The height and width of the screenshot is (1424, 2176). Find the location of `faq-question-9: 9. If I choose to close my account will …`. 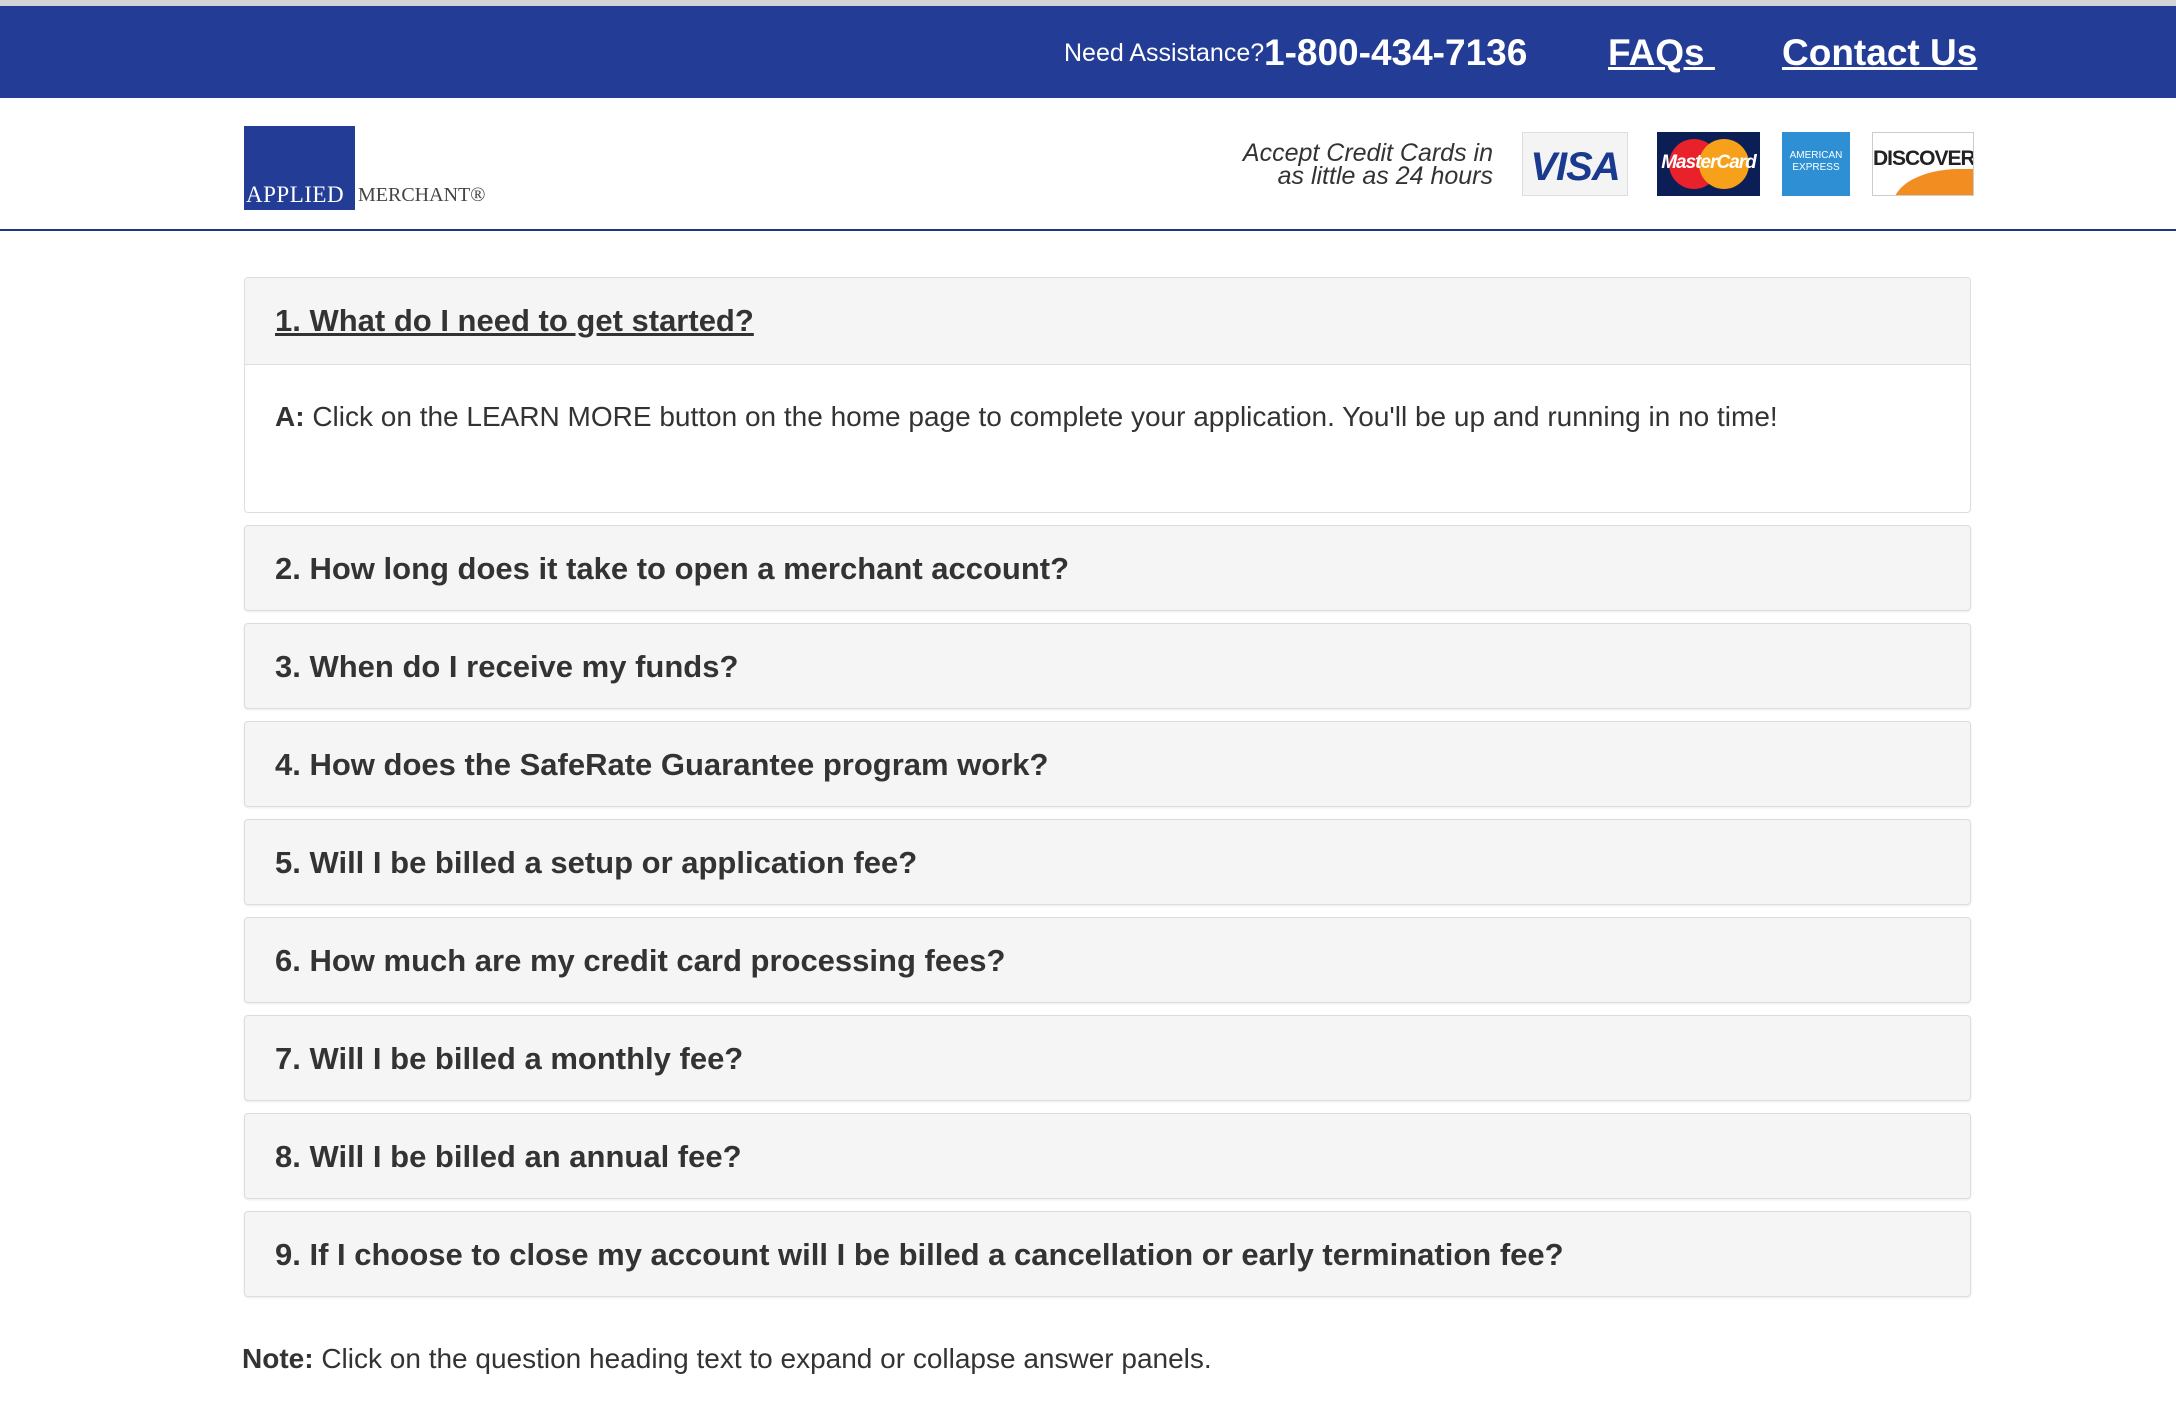

faq-question-9: 9. If I choose to close my account will … is located at coordinates (919, 1255).